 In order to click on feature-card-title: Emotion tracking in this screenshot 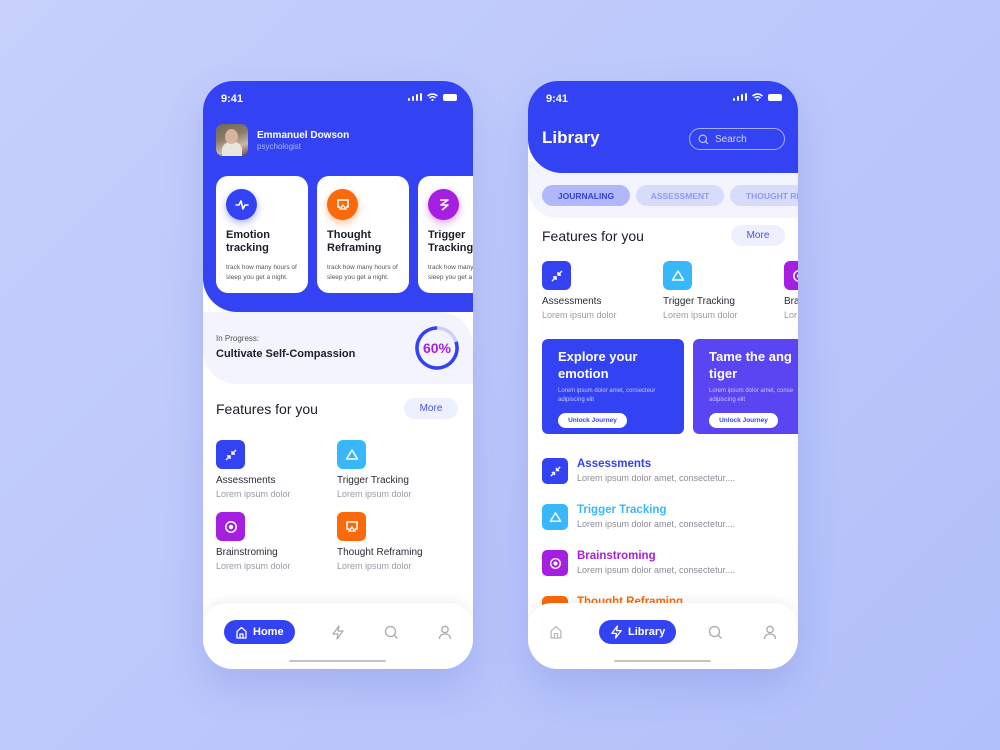, I will do `click(248, 241)`.